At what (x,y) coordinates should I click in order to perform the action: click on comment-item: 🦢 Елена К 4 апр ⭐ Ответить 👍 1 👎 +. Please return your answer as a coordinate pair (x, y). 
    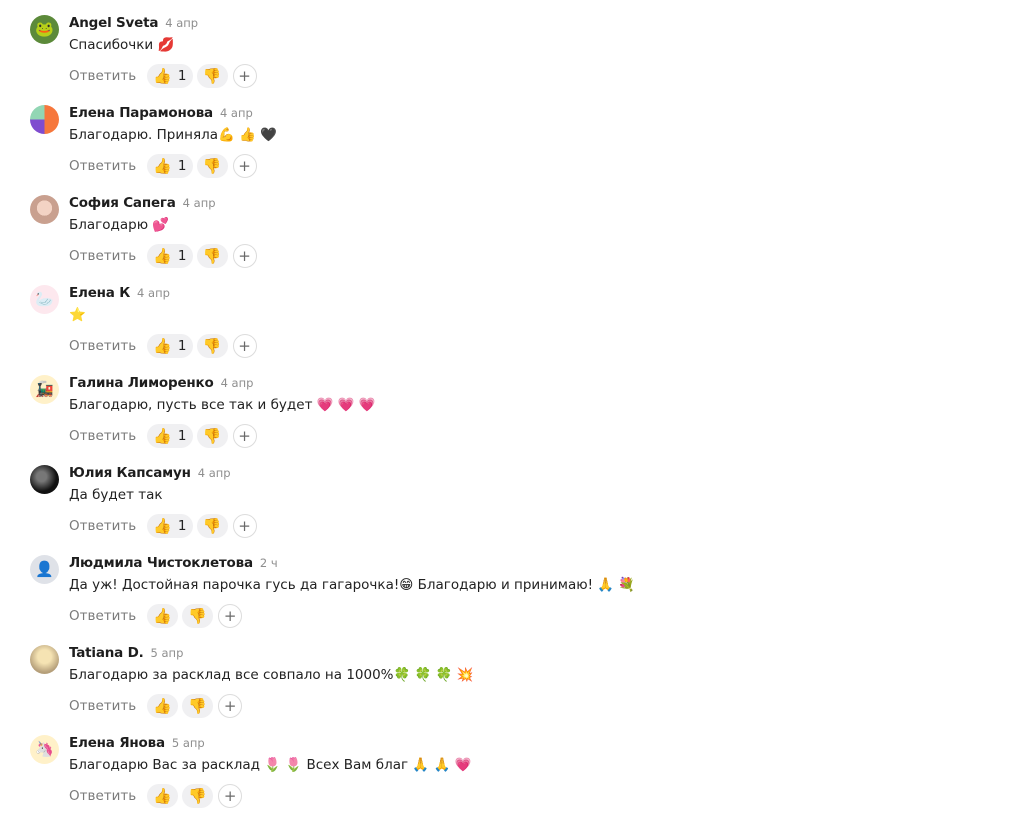
    Looking at the image, I should click on (520, 330).